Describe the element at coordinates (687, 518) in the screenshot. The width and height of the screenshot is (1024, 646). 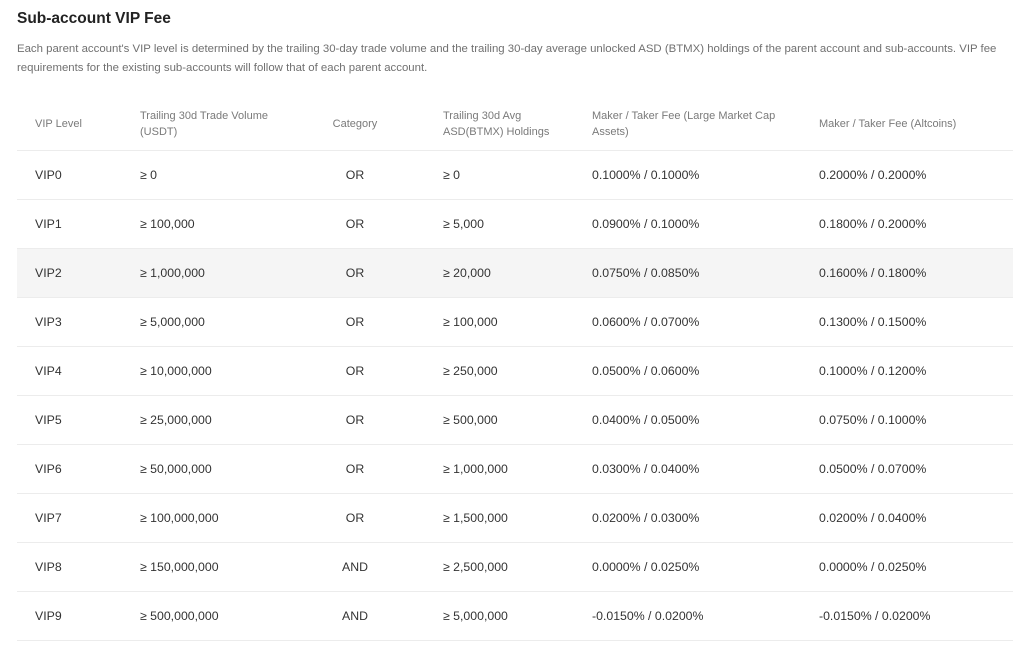
I see `cell-fee-large-cap: 0.0200% / 0.0300%` at that location.